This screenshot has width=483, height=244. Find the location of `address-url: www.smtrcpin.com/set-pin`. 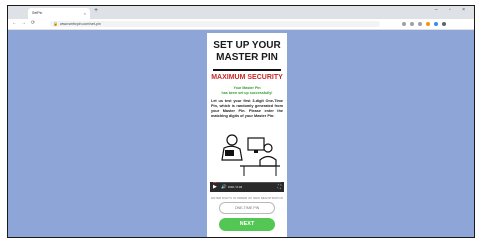

address-url: www.smtrcpin.com/set-pin is located at coordinates (80, 24).